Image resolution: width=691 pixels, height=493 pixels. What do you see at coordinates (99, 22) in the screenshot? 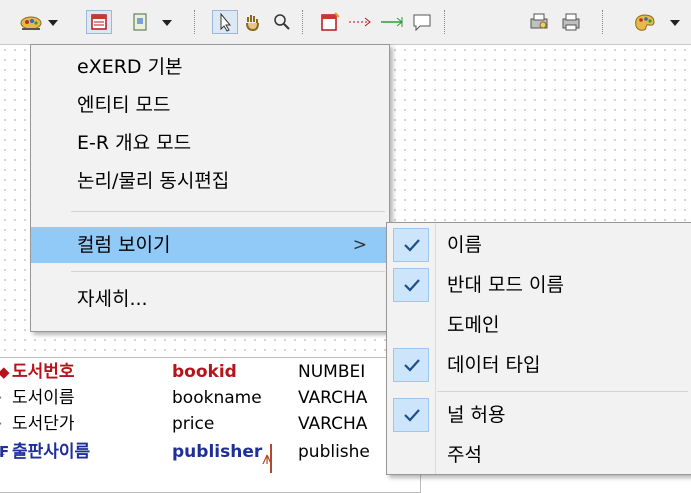
I see `table-view-icon` at bounding box center [99, 22].